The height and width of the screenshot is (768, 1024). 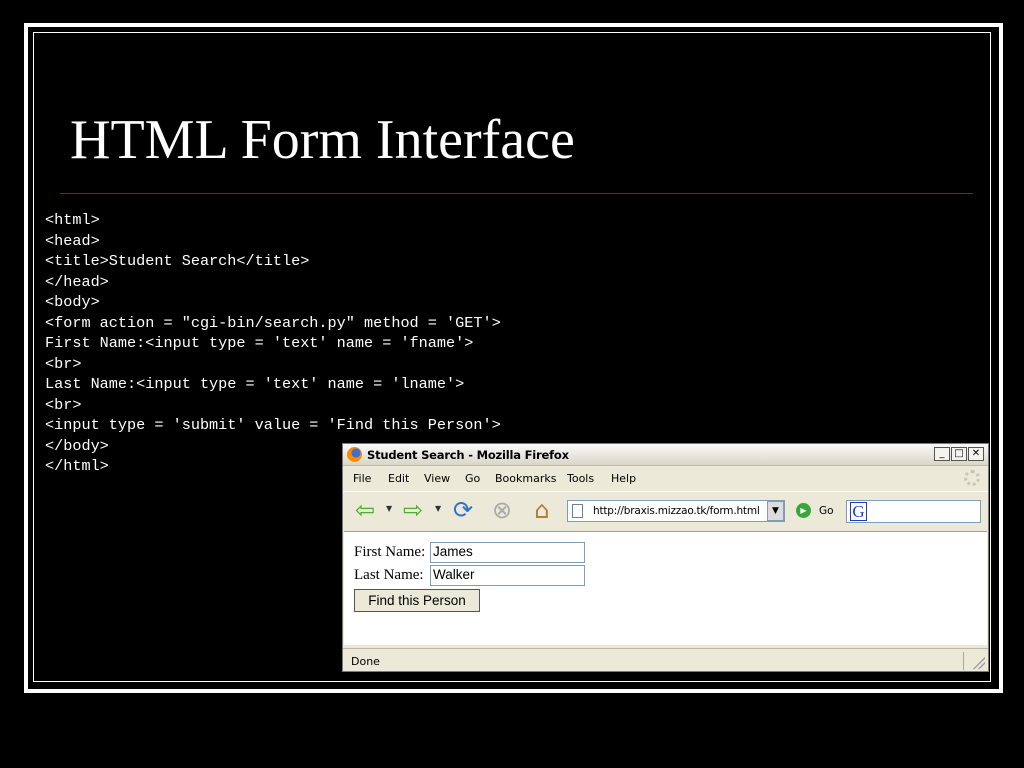 What do you see at coordinates (72, 240) in the screenshot?
I see `code-line: <head>` at bounding box center [72, 240].